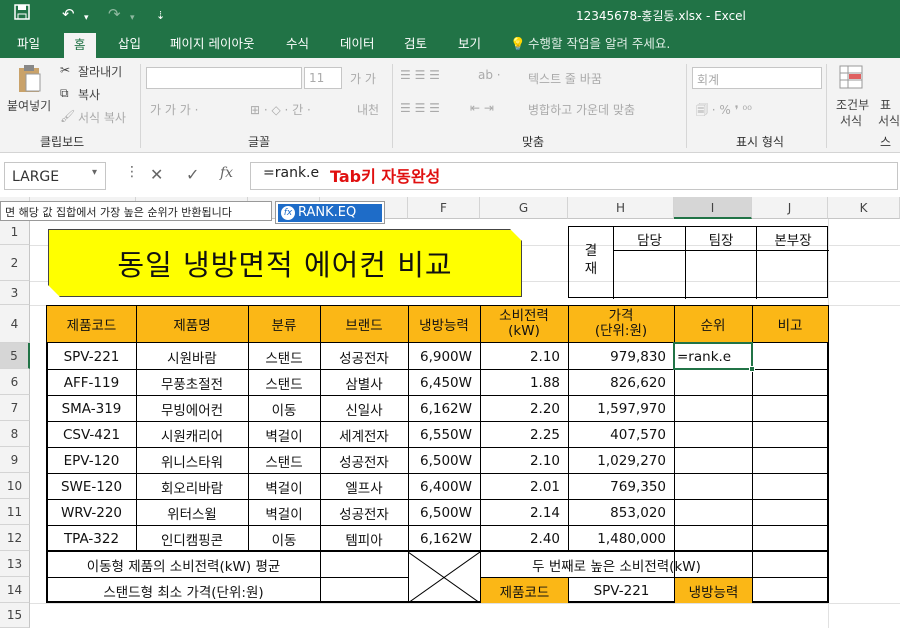 The height and width of the screenshot is (628, 900). Describe the element at coordinates (15, 460) in the screenshot. I see `row-header: 9` at that location.